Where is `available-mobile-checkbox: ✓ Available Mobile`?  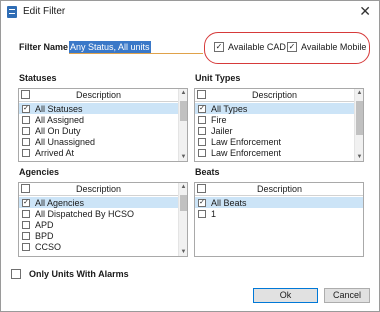
available-mobile-checkbox: ✓ Available Mobile is located at coordinates (326, 47).